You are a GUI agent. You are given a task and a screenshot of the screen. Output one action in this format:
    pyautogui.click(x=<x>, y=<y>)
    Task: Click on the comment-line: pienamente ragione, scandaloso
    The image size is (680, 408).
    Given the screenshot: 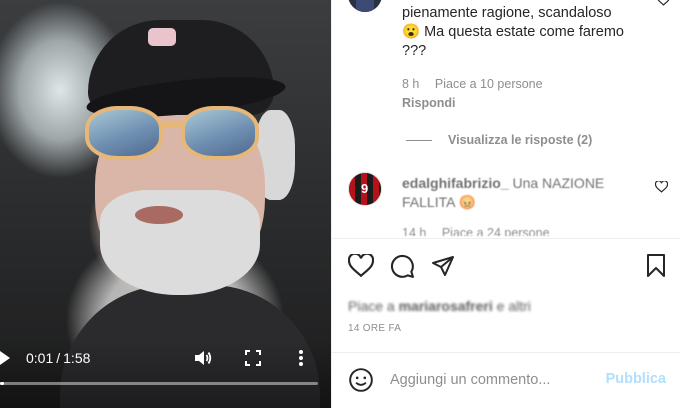 What is the action you would take?
    pyautogui.click(x=507, y=13)
    